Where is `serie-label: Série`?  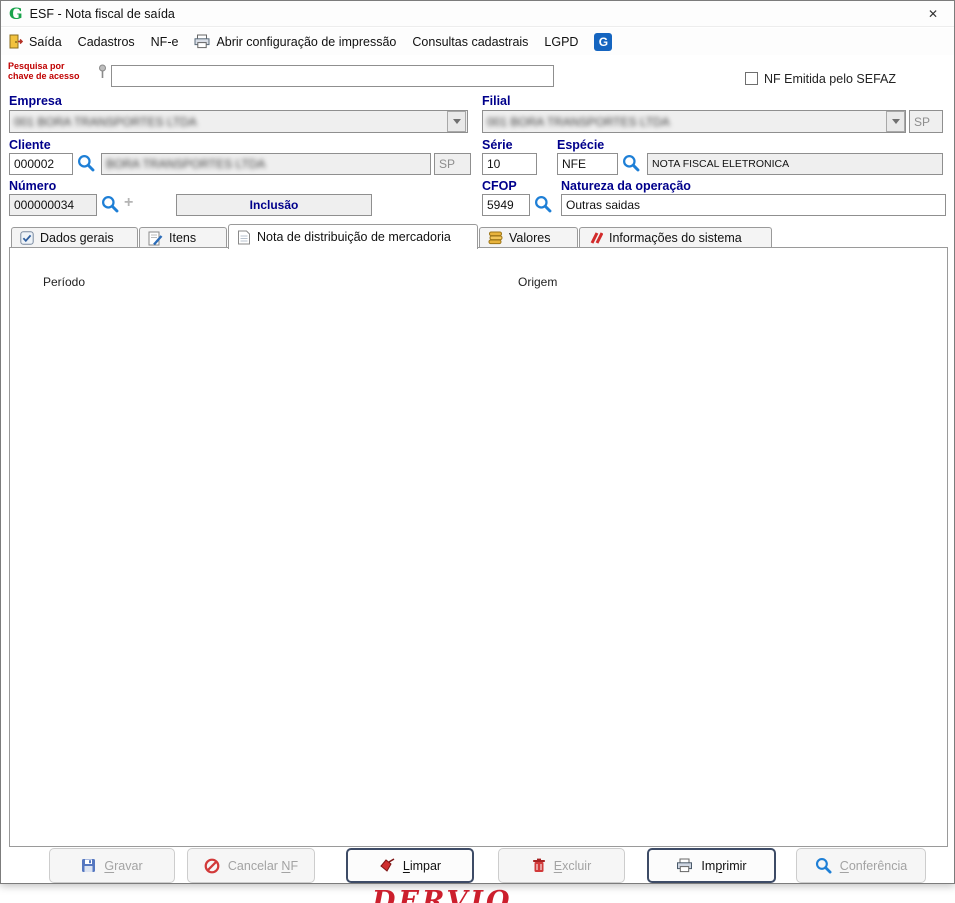
serie-label: Série is located at coordinates (497, 145).